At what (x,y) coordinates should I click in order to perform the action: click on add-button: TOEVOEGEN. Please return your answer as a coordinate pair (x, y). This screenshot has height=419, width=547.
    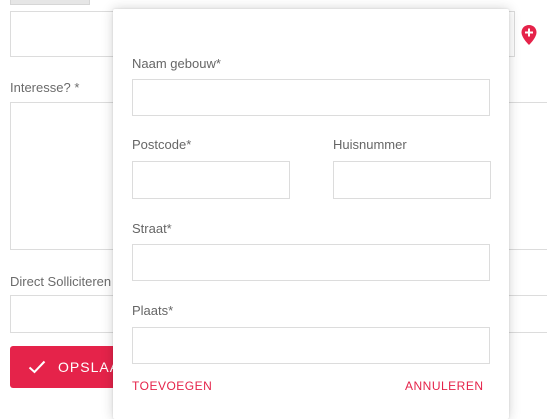
    Looking at the image, I should click on (172, 386).